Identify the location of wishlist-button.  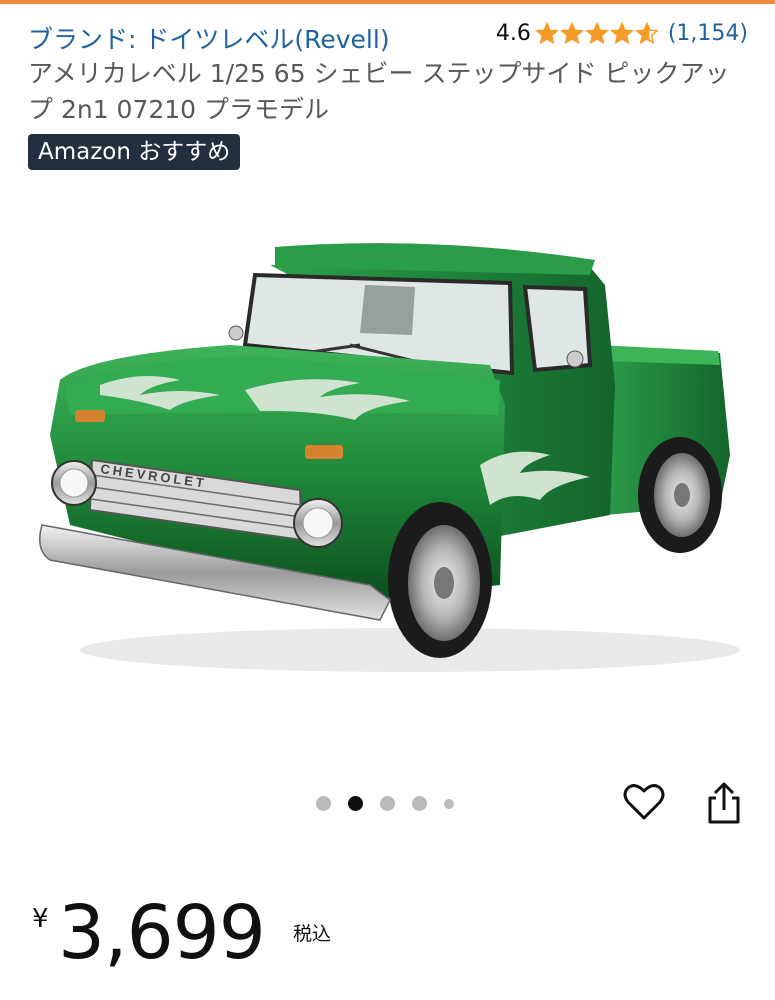
(644, 802).